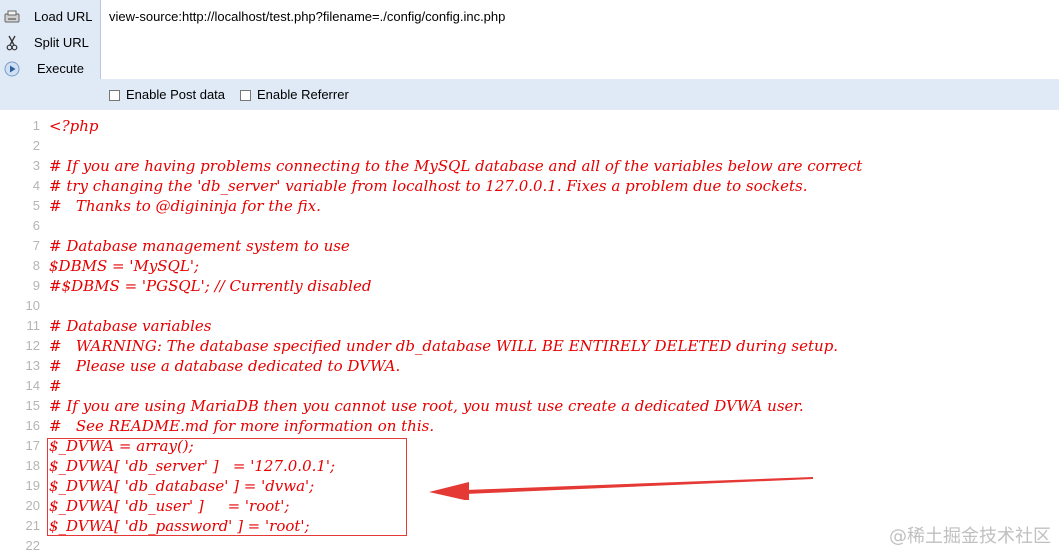 Image resolution: width=1059 pixels, height=556 pixels. I want to click on source-line: 5 # Thanks to @digininja for the fix., so click(529, 206).